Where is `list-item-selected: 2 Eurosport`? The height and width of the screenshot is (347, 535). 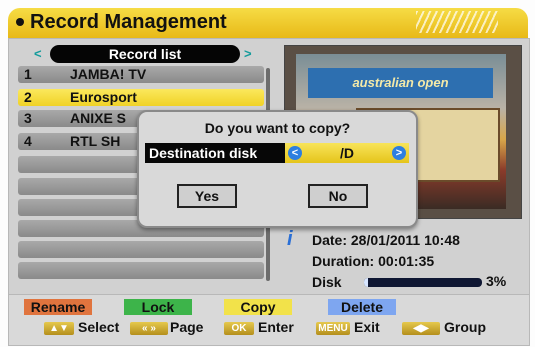 list-item-selected: 2 Eurosport is located at coordinates (141, 97).